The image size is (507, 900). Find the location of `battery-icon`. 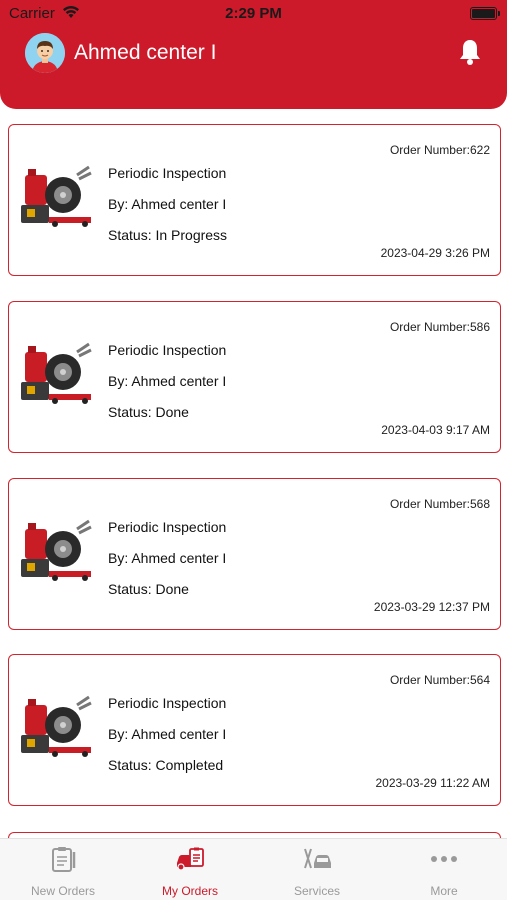

battery-icon is located at coordinates (485, 13).